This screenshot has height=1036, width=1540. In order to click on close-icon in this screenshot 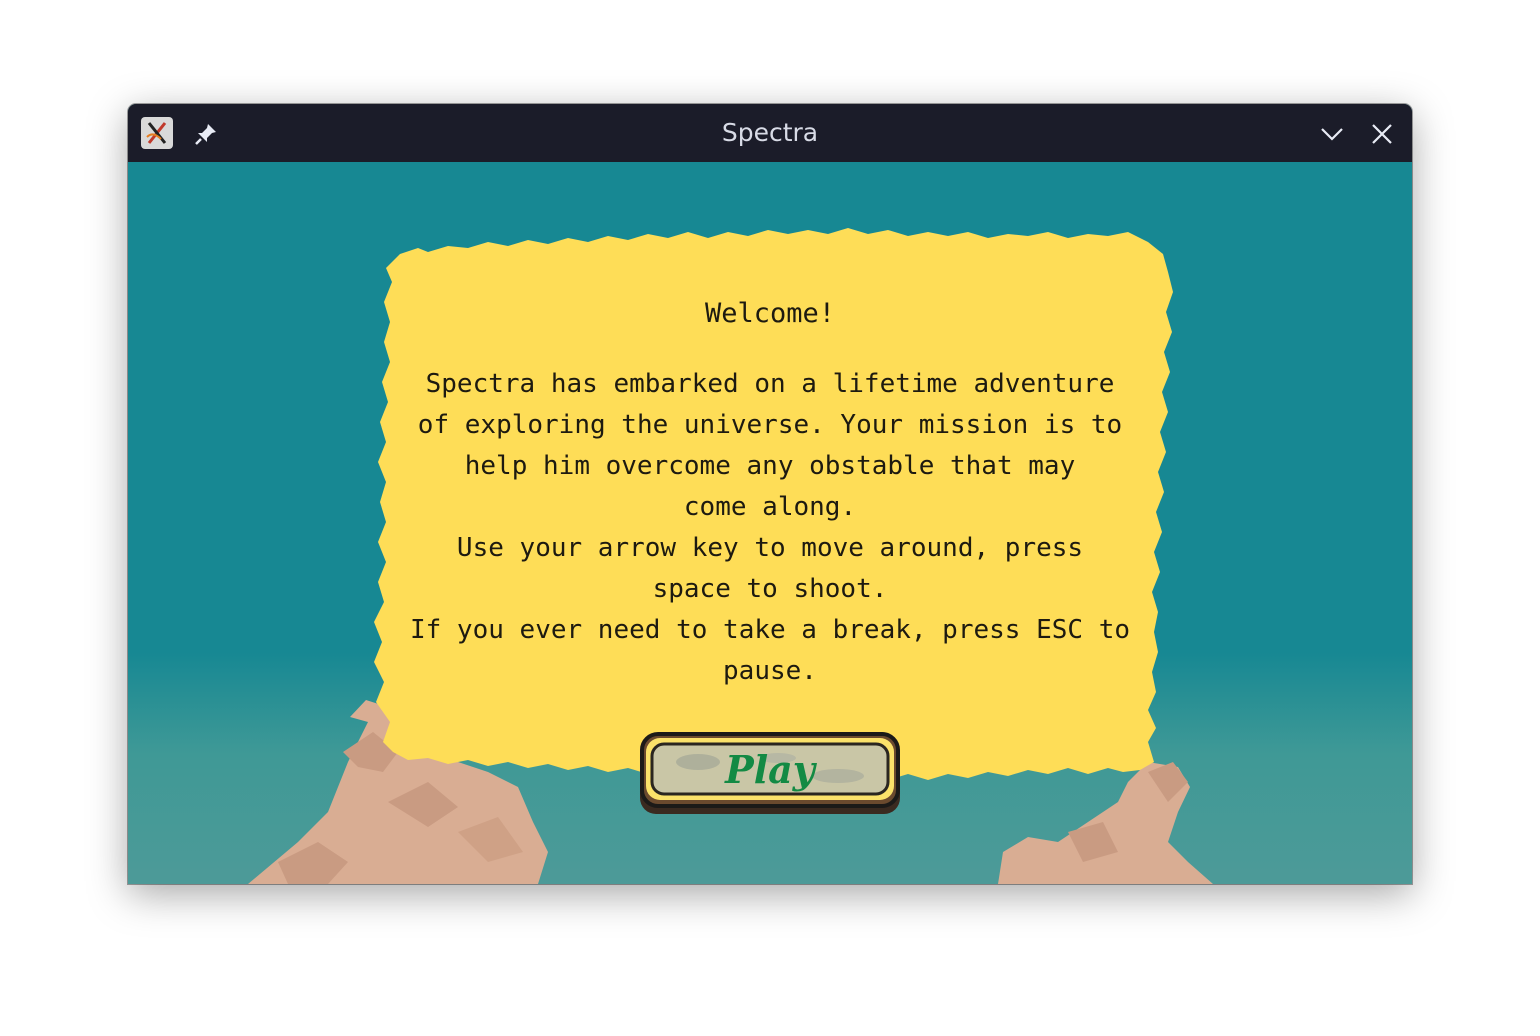, I will do `click(1382, 134)`.